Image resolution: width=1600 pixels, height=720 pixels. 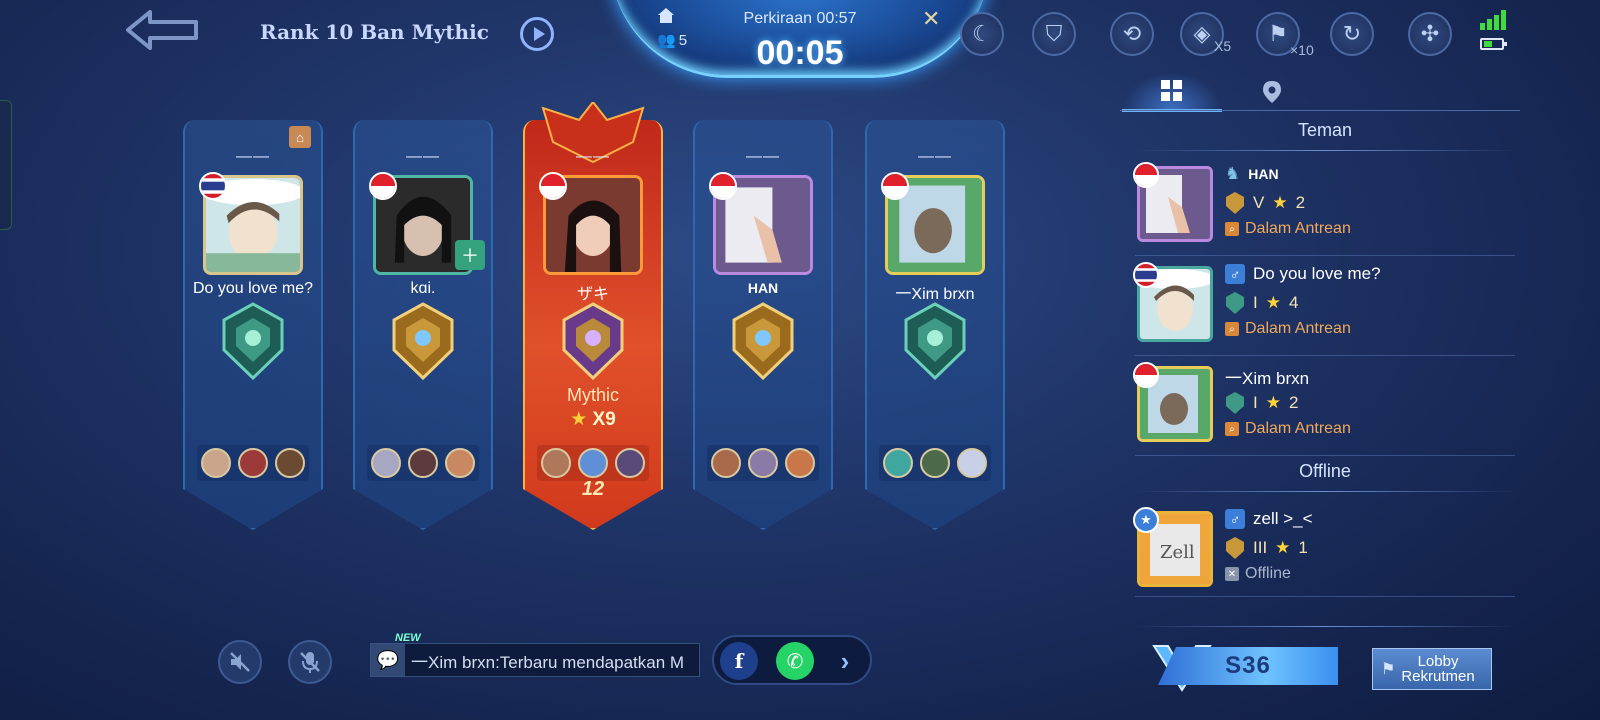 I want to click on friend-name: 一Xim brxn, so click(x=1267, y=378).